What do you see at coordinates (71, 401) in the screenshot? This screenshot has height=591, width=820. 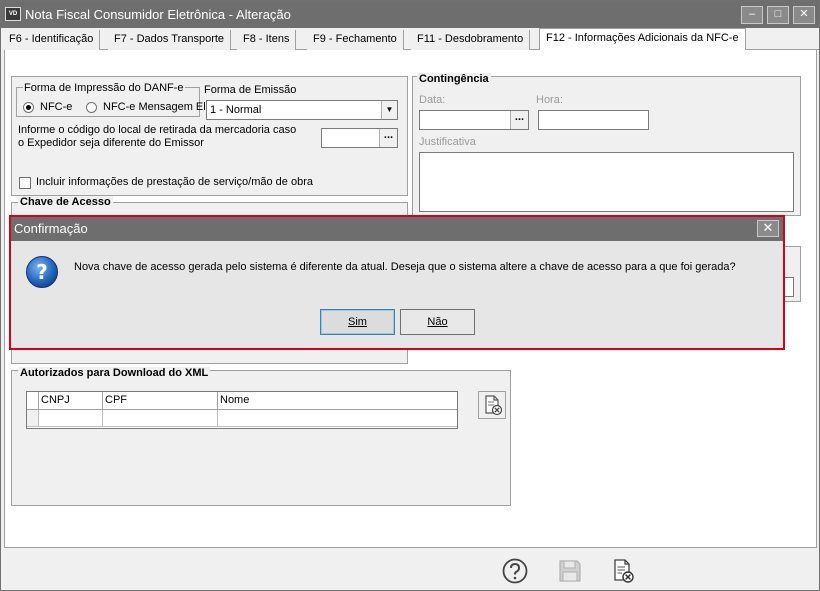 I see `grid-header-cnpj: CNPJ` at bounding box center [71, 401].